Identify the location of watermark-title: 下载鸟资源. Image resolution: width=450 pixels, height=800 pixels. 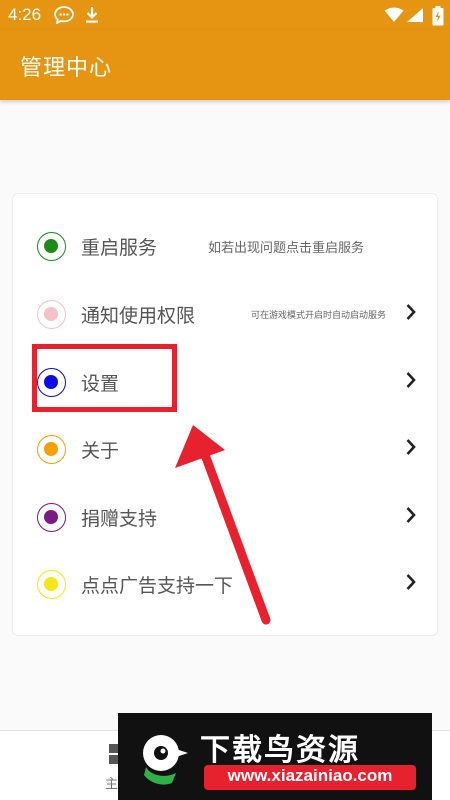
(280, 750).